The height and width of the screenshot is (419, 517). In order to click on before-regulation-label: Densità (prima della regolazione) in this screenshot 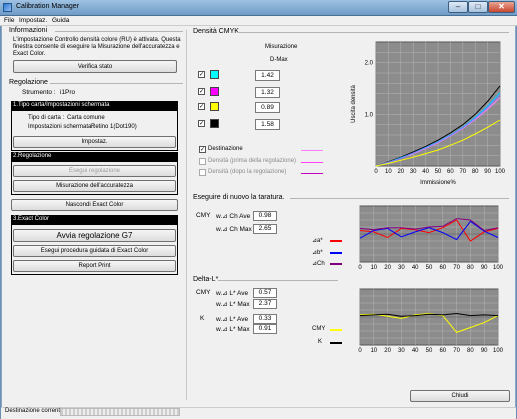, I will do `click(252, 161)`.